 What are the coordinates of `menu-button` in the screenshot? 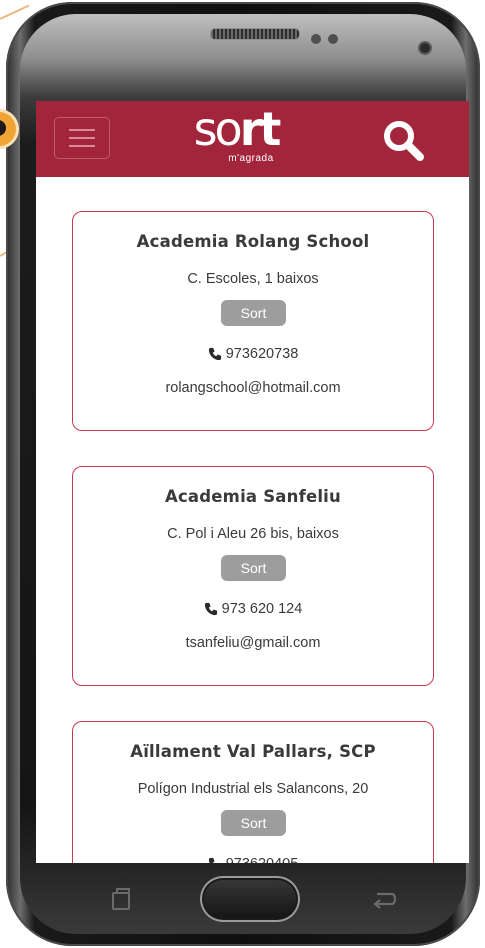 It's located at (82, 138).